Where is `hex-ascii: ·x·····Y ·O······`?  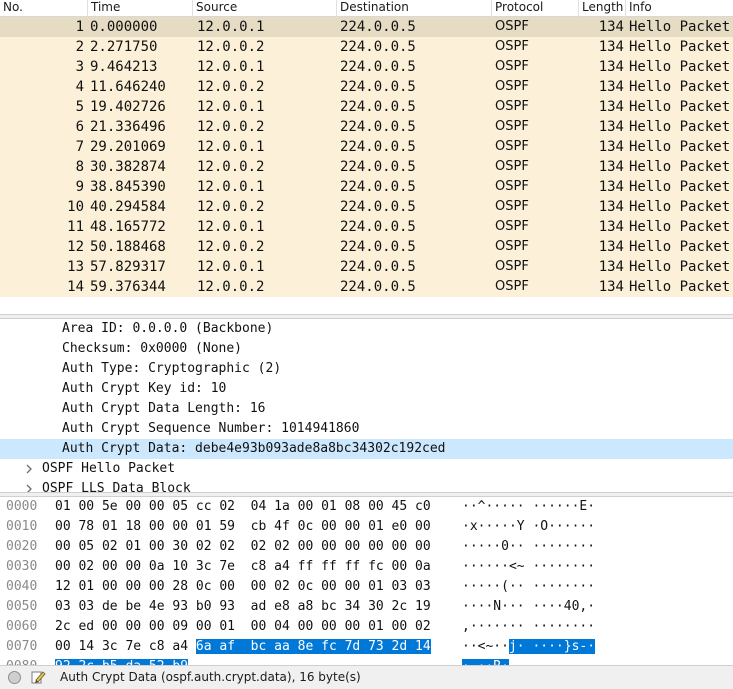
hex-ascii: ·x·····Y ·O······ is located at coordinates (528, 527).